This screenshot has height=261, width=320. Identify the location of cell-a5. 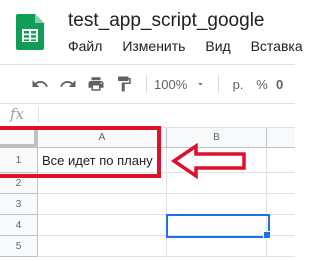
(102, 246).